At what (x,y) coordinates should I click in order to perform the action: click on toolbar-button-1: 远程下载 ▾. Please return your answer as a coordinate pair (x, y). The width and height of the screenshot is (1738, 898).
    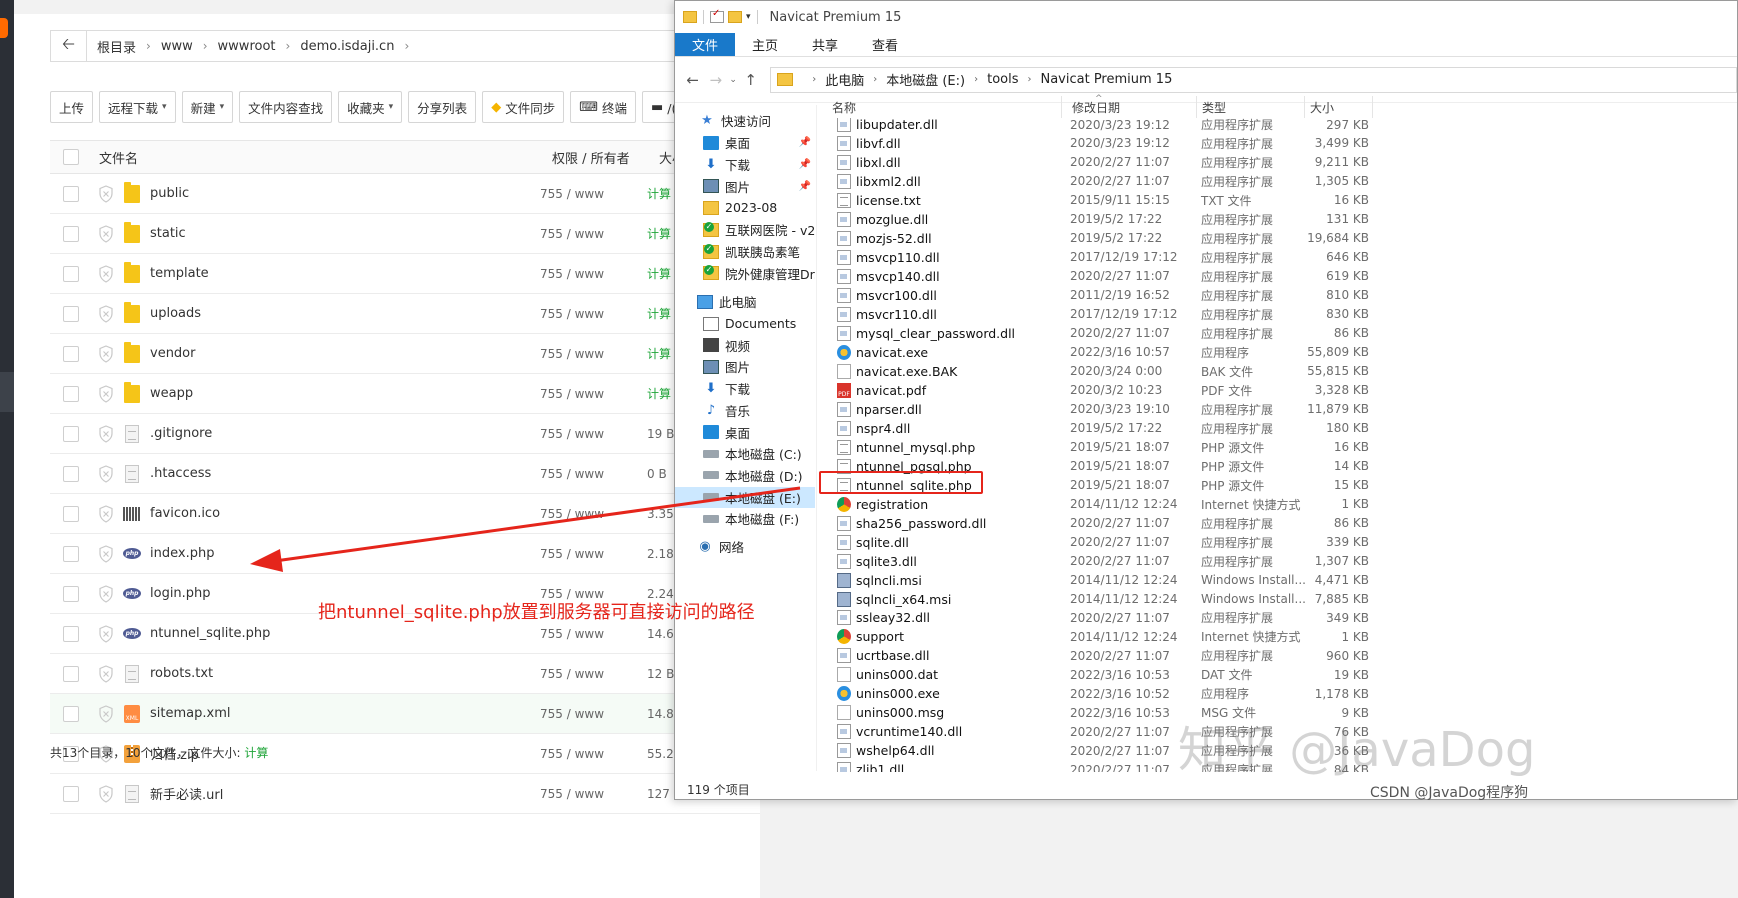
    Looking at the image, I should click on (137, 107).